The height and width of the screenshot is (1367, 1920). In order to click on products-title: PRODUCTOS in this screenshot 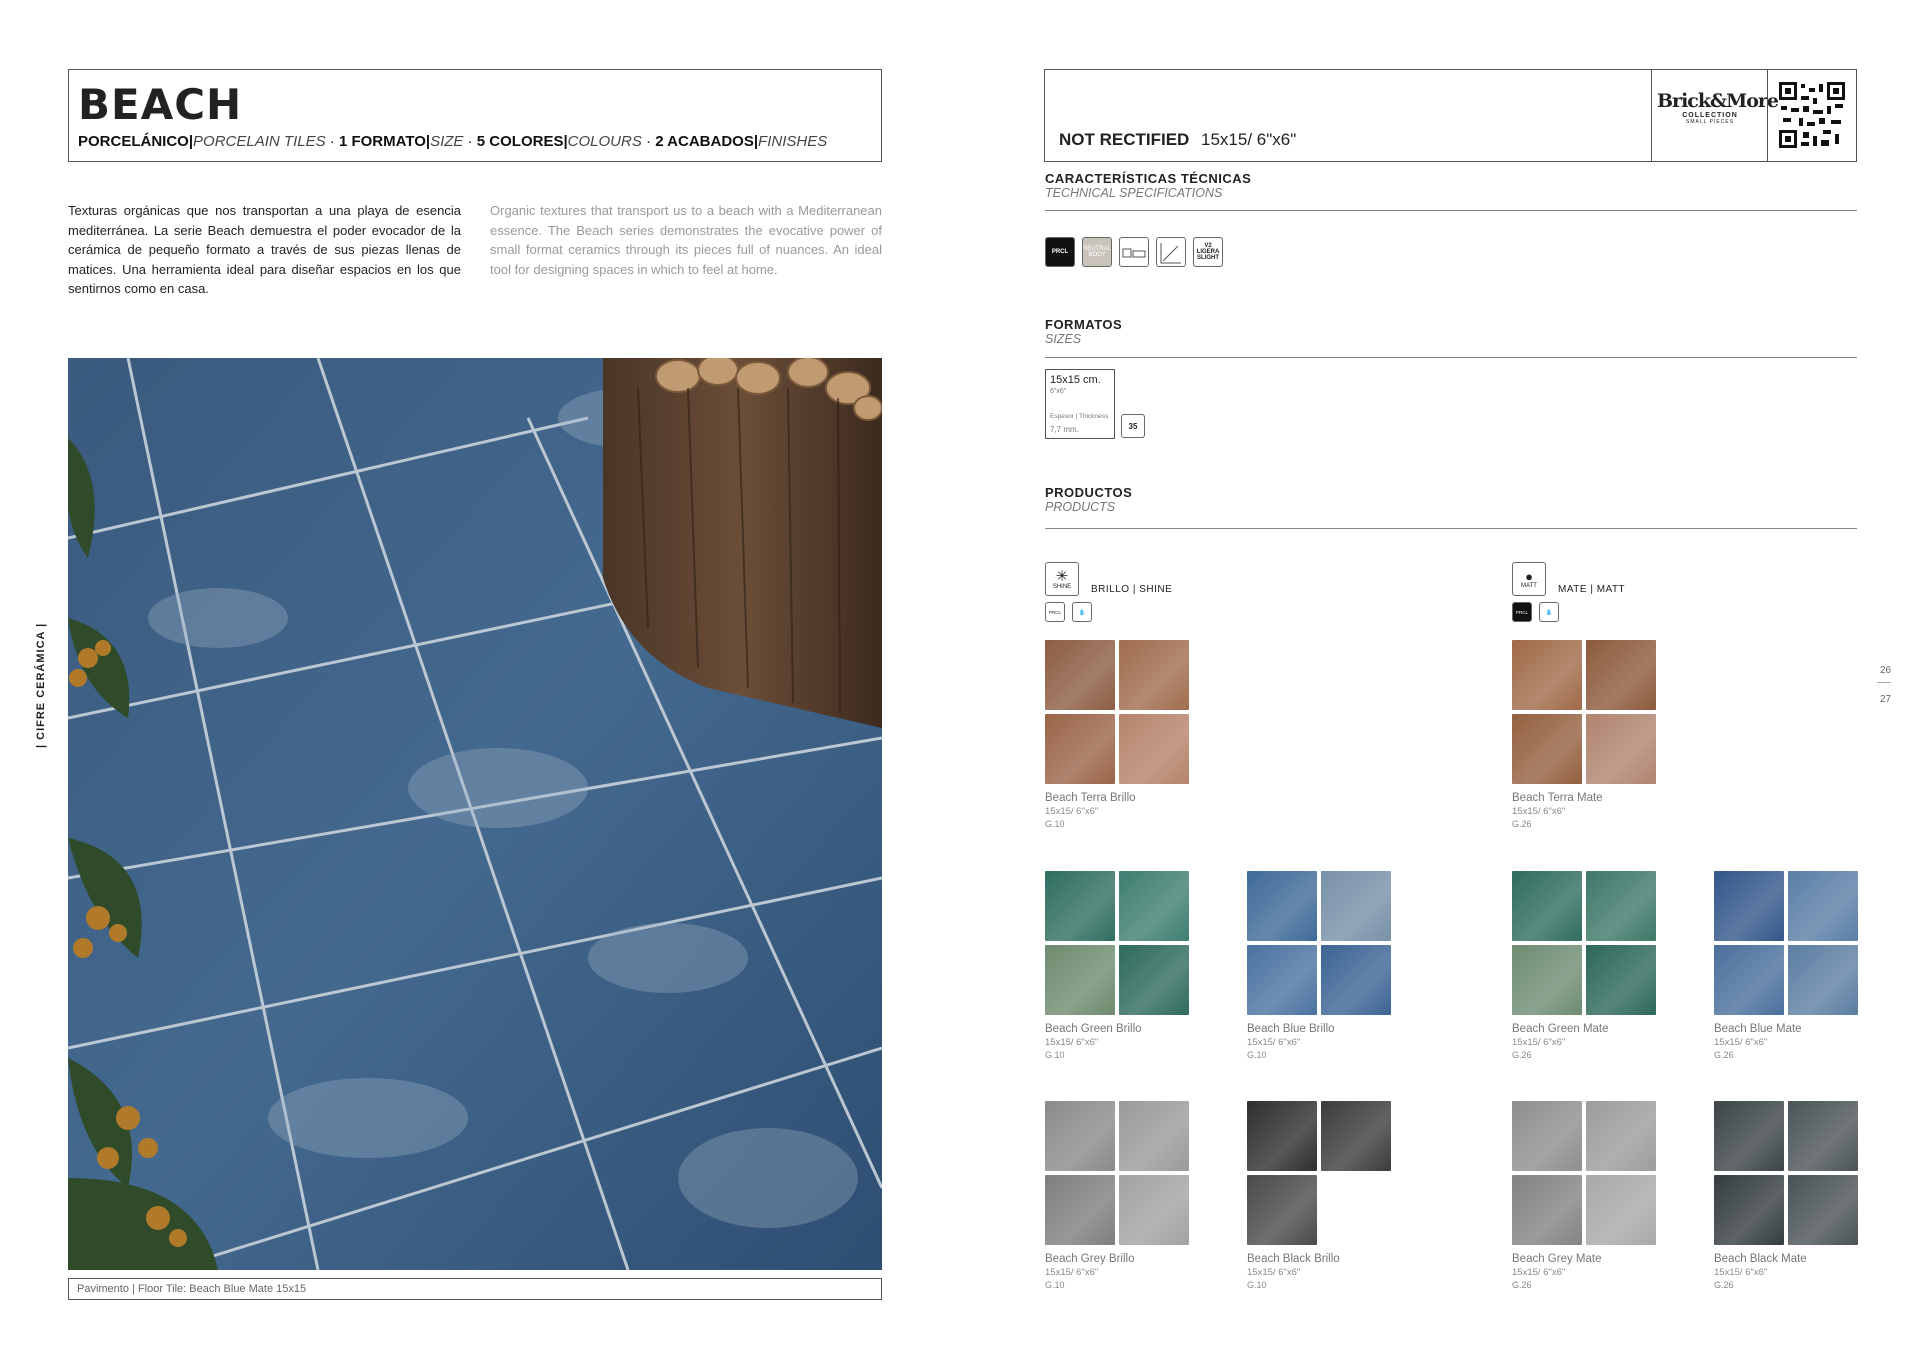, I will do `click(1089, 492)`.